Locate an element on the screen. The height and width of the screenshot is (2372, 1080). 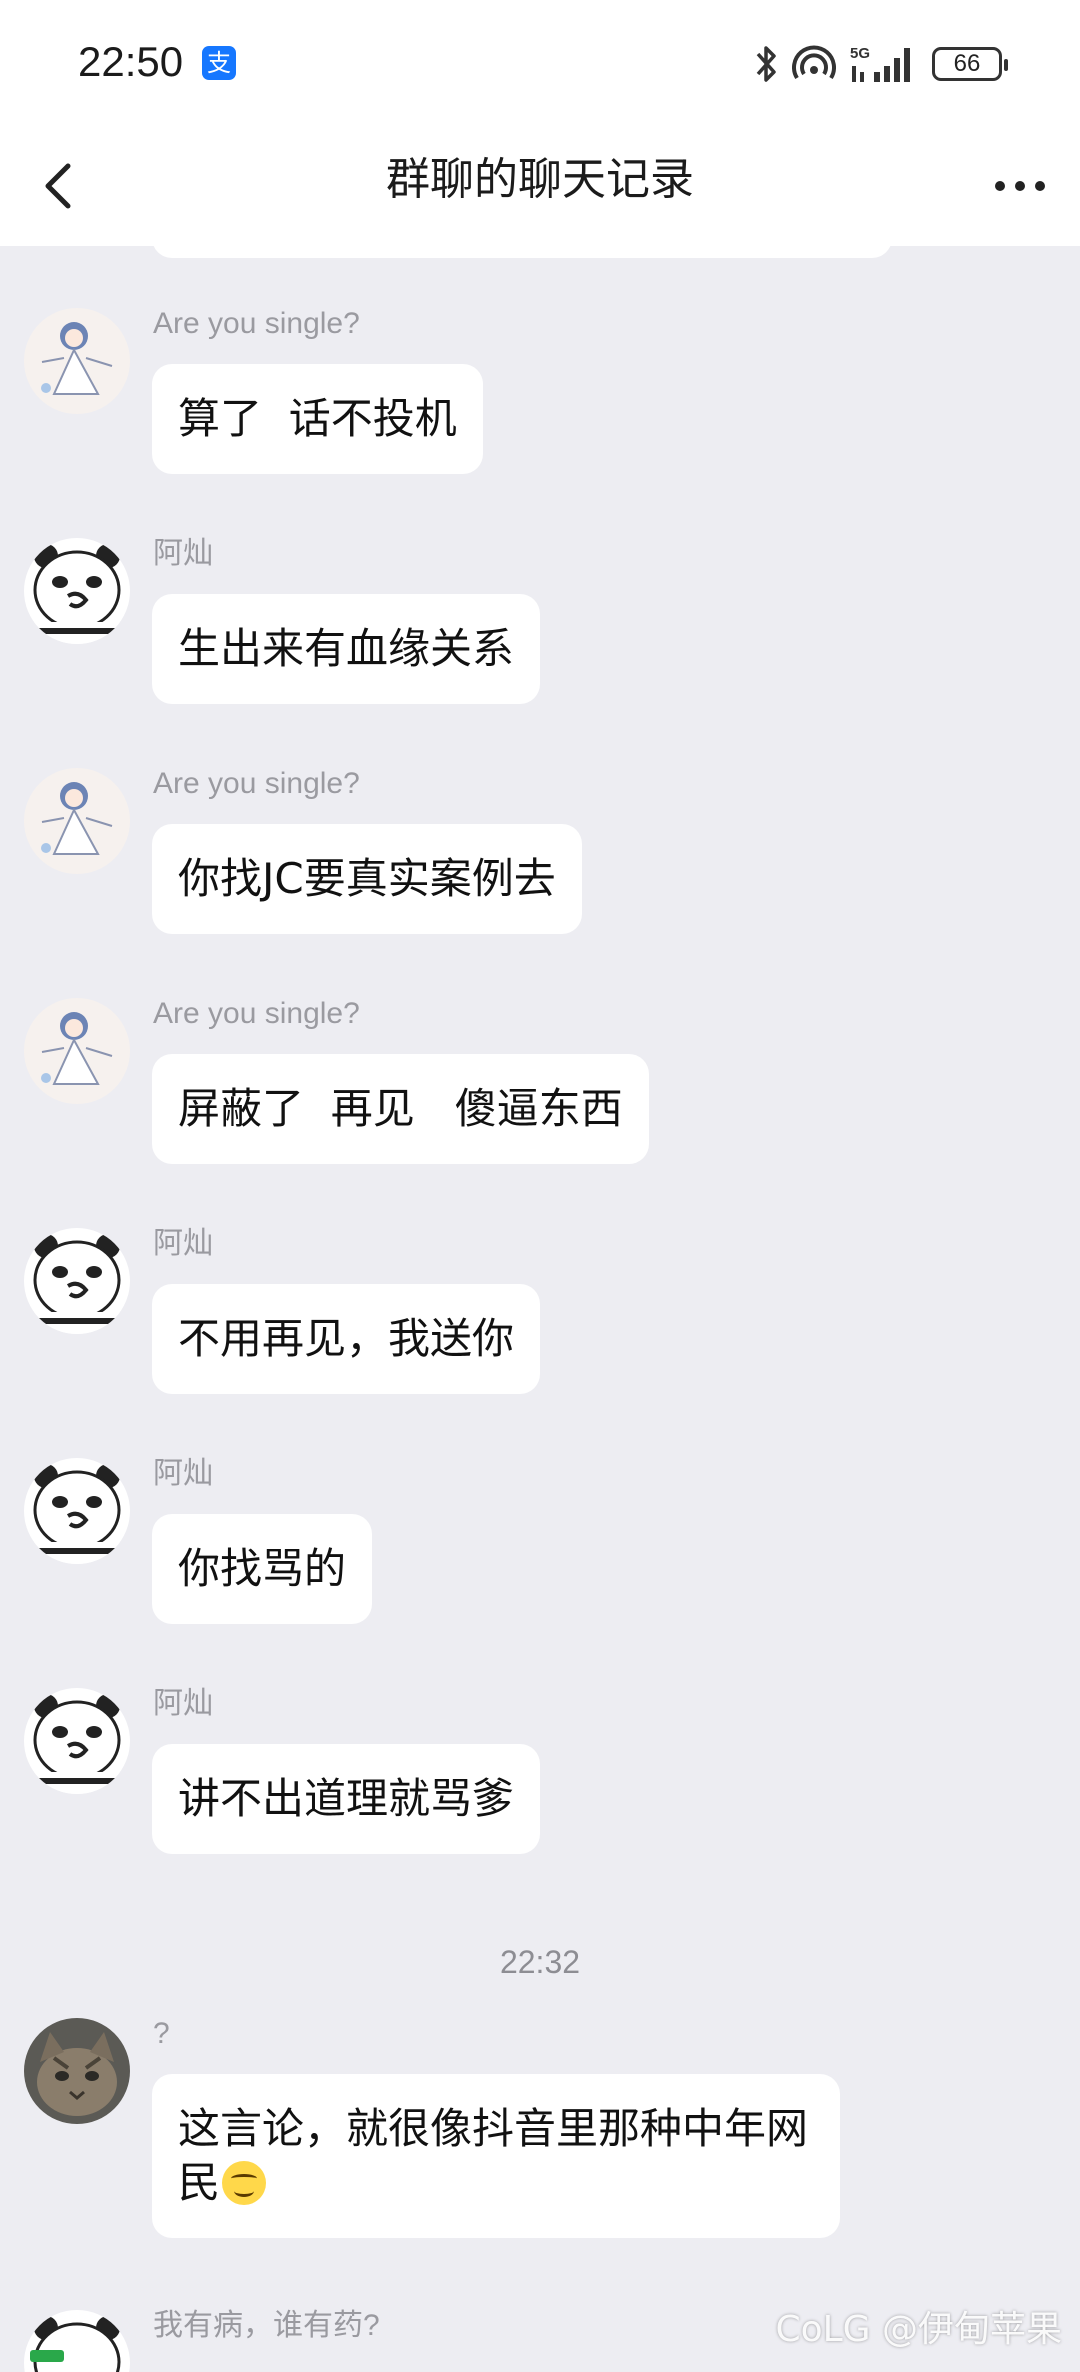
message-bubble: 算了 话不投机 is located at coordinates (317, 419).